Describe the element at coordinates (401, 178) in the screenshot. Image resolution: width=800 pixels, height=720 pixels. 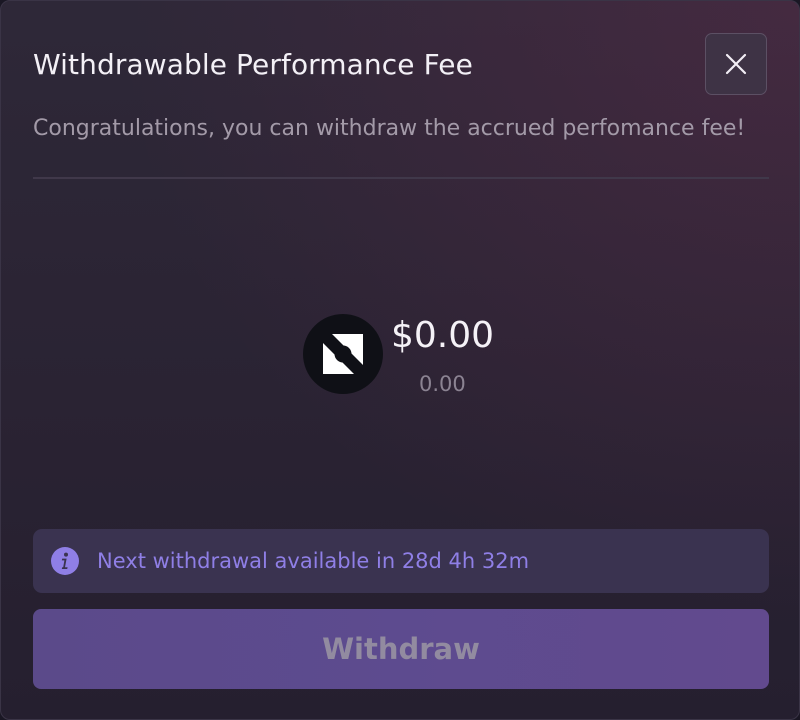
I see `header-divider` at that location.